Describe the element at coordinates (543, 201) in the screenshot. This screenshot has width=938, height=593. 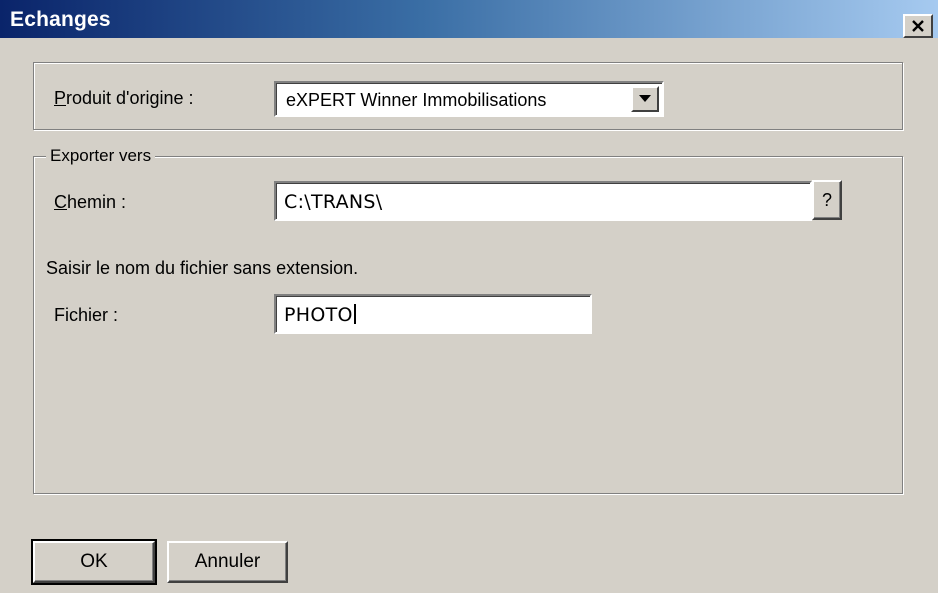
I see `path-input: C:\TRANS\` at that location.